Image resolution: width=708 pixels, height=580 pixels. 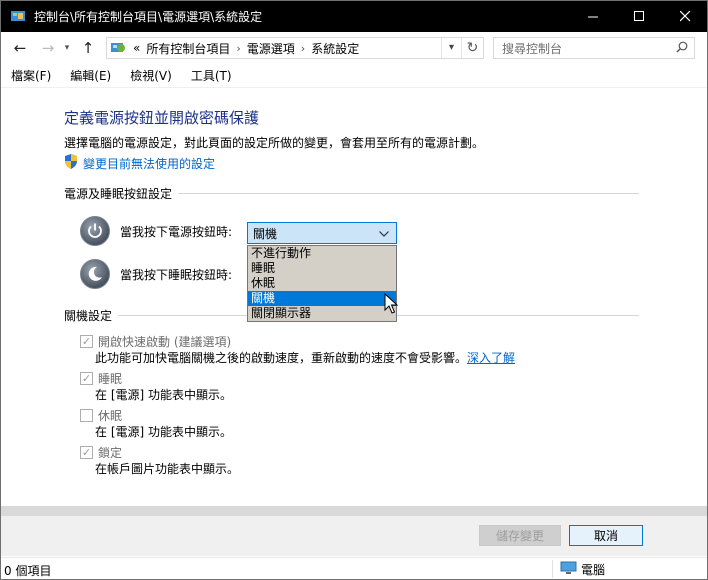 What do you see at coordinates (176, 274) in the screenshot?
I see `sleep-button-label: 當我按下睡眠按鈕時:` at bounding box center [176, 274].